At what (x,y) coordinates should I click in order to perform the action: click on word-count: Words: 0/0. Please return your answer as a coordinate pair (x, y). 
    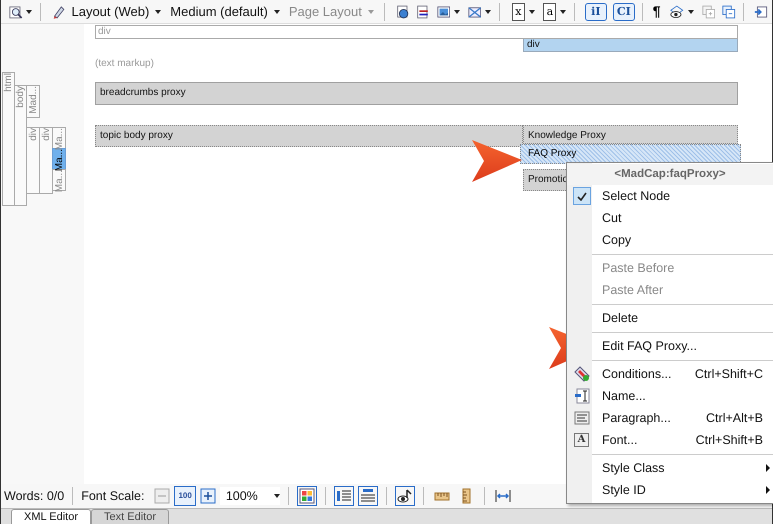
    Looking at the image, I should click on (34, 496).